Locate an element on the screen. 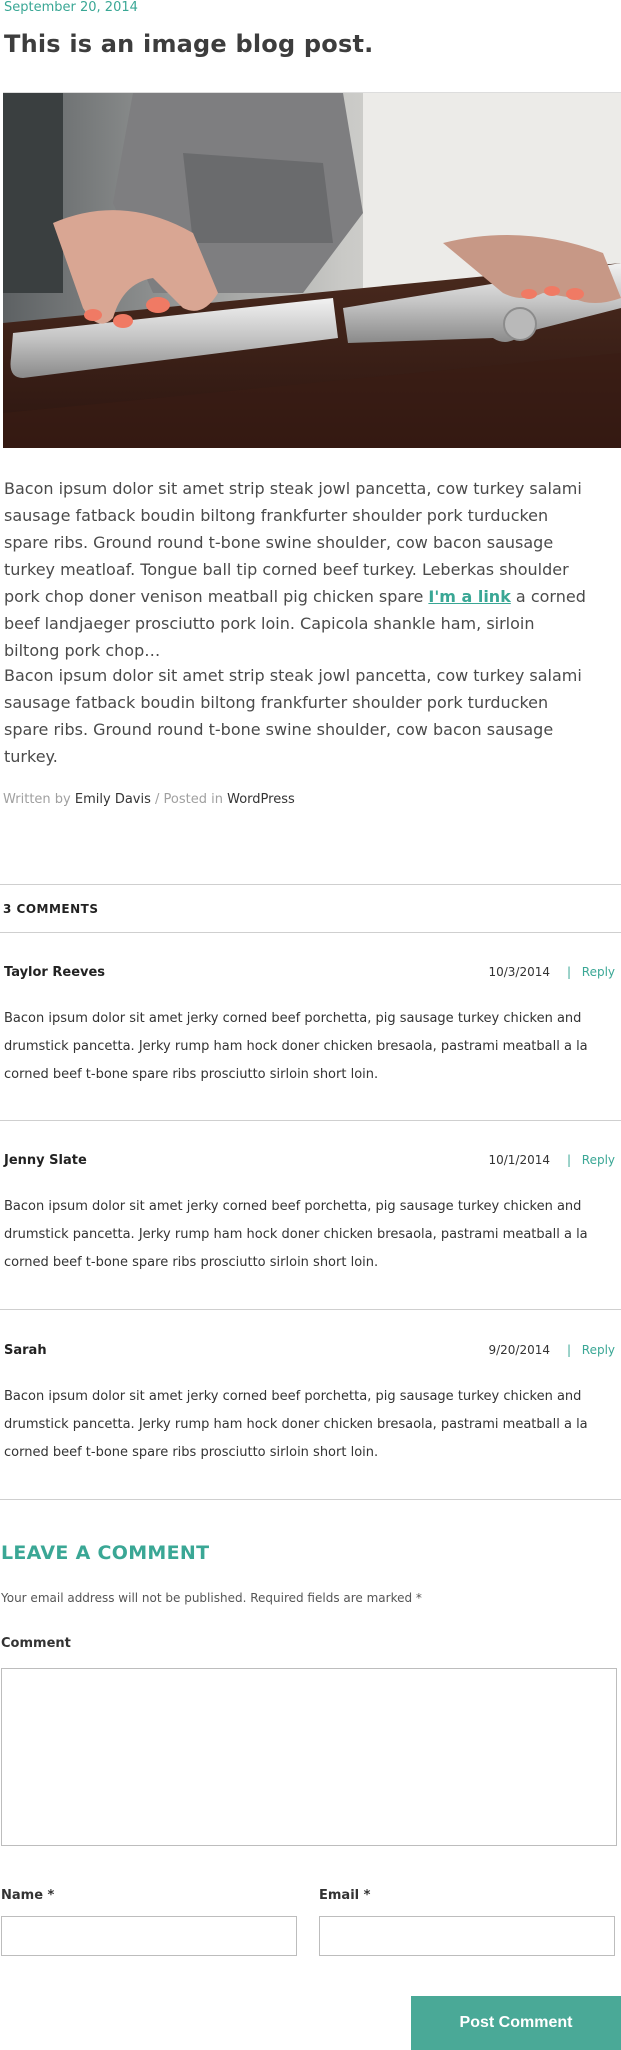 The height and width of the screenshot is (2050, 621). post-title: This is an image blog post. is located at coordinates (189, 44).